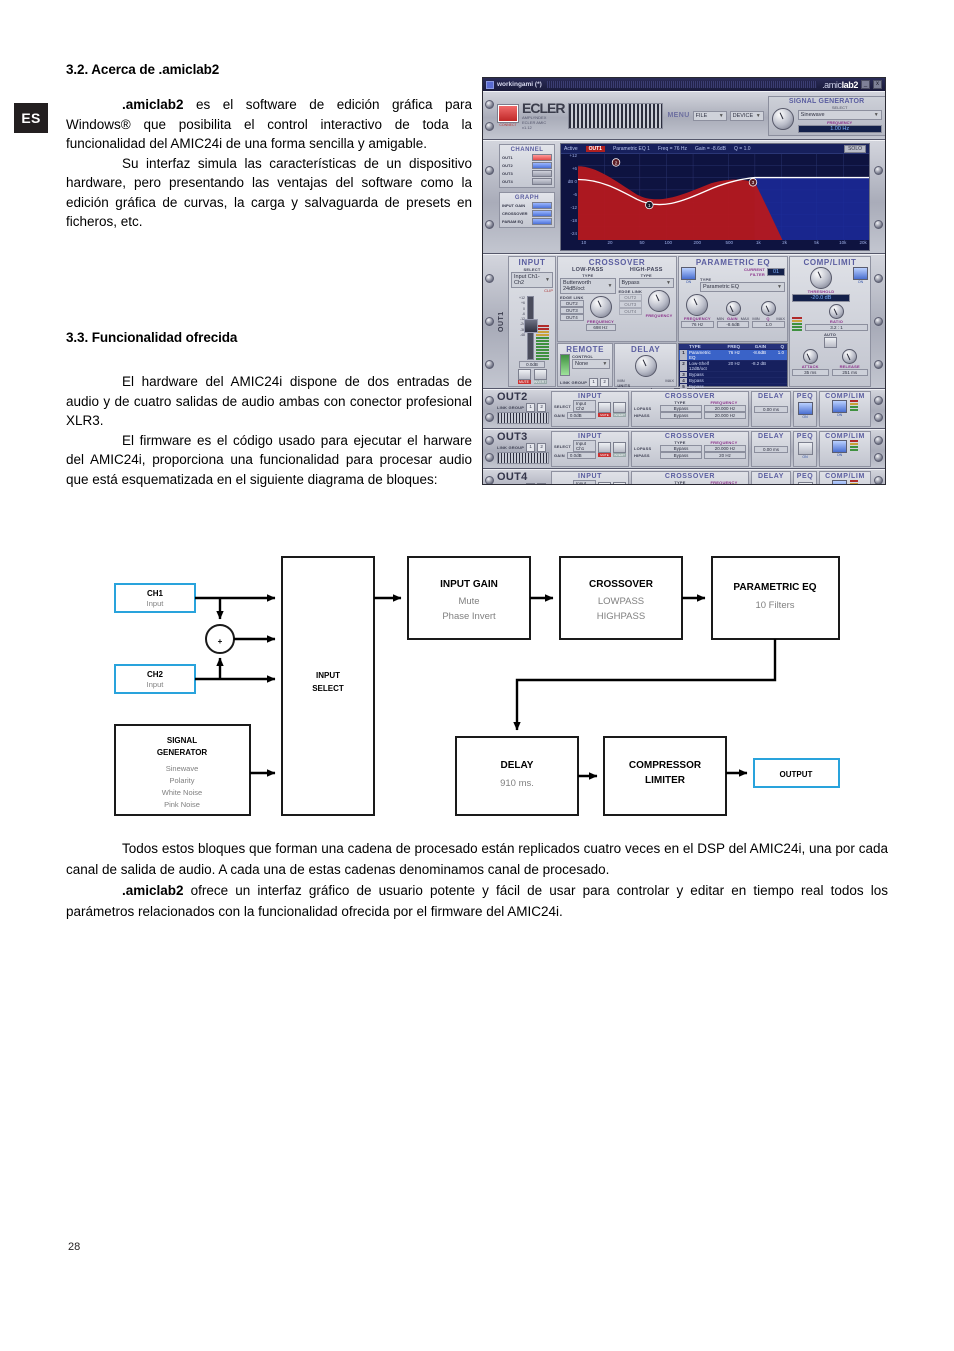  What do you see at coordinates (591, 364) in the screenshot?
I see `remote-control-dropdown: None ▼` at bounding box center [591, 364].